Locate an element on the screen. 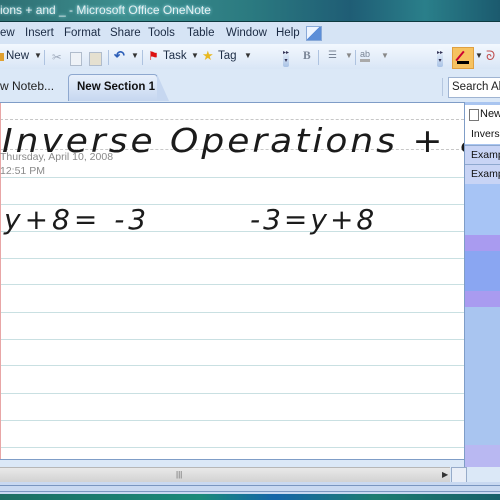 The image size is (500, 500). search-input: Search All N is located at coordinates (474, 87).